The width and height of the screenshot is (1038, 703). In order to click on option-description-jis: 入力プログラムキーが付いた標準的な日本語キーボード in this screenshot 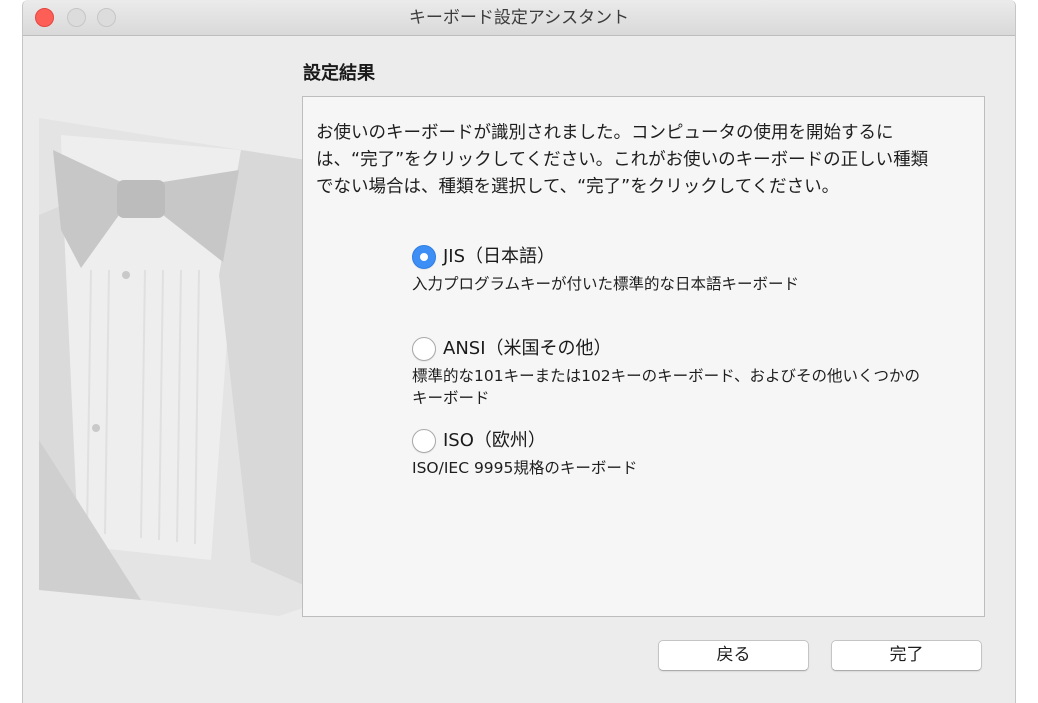, I will do `click(605, 284)`.